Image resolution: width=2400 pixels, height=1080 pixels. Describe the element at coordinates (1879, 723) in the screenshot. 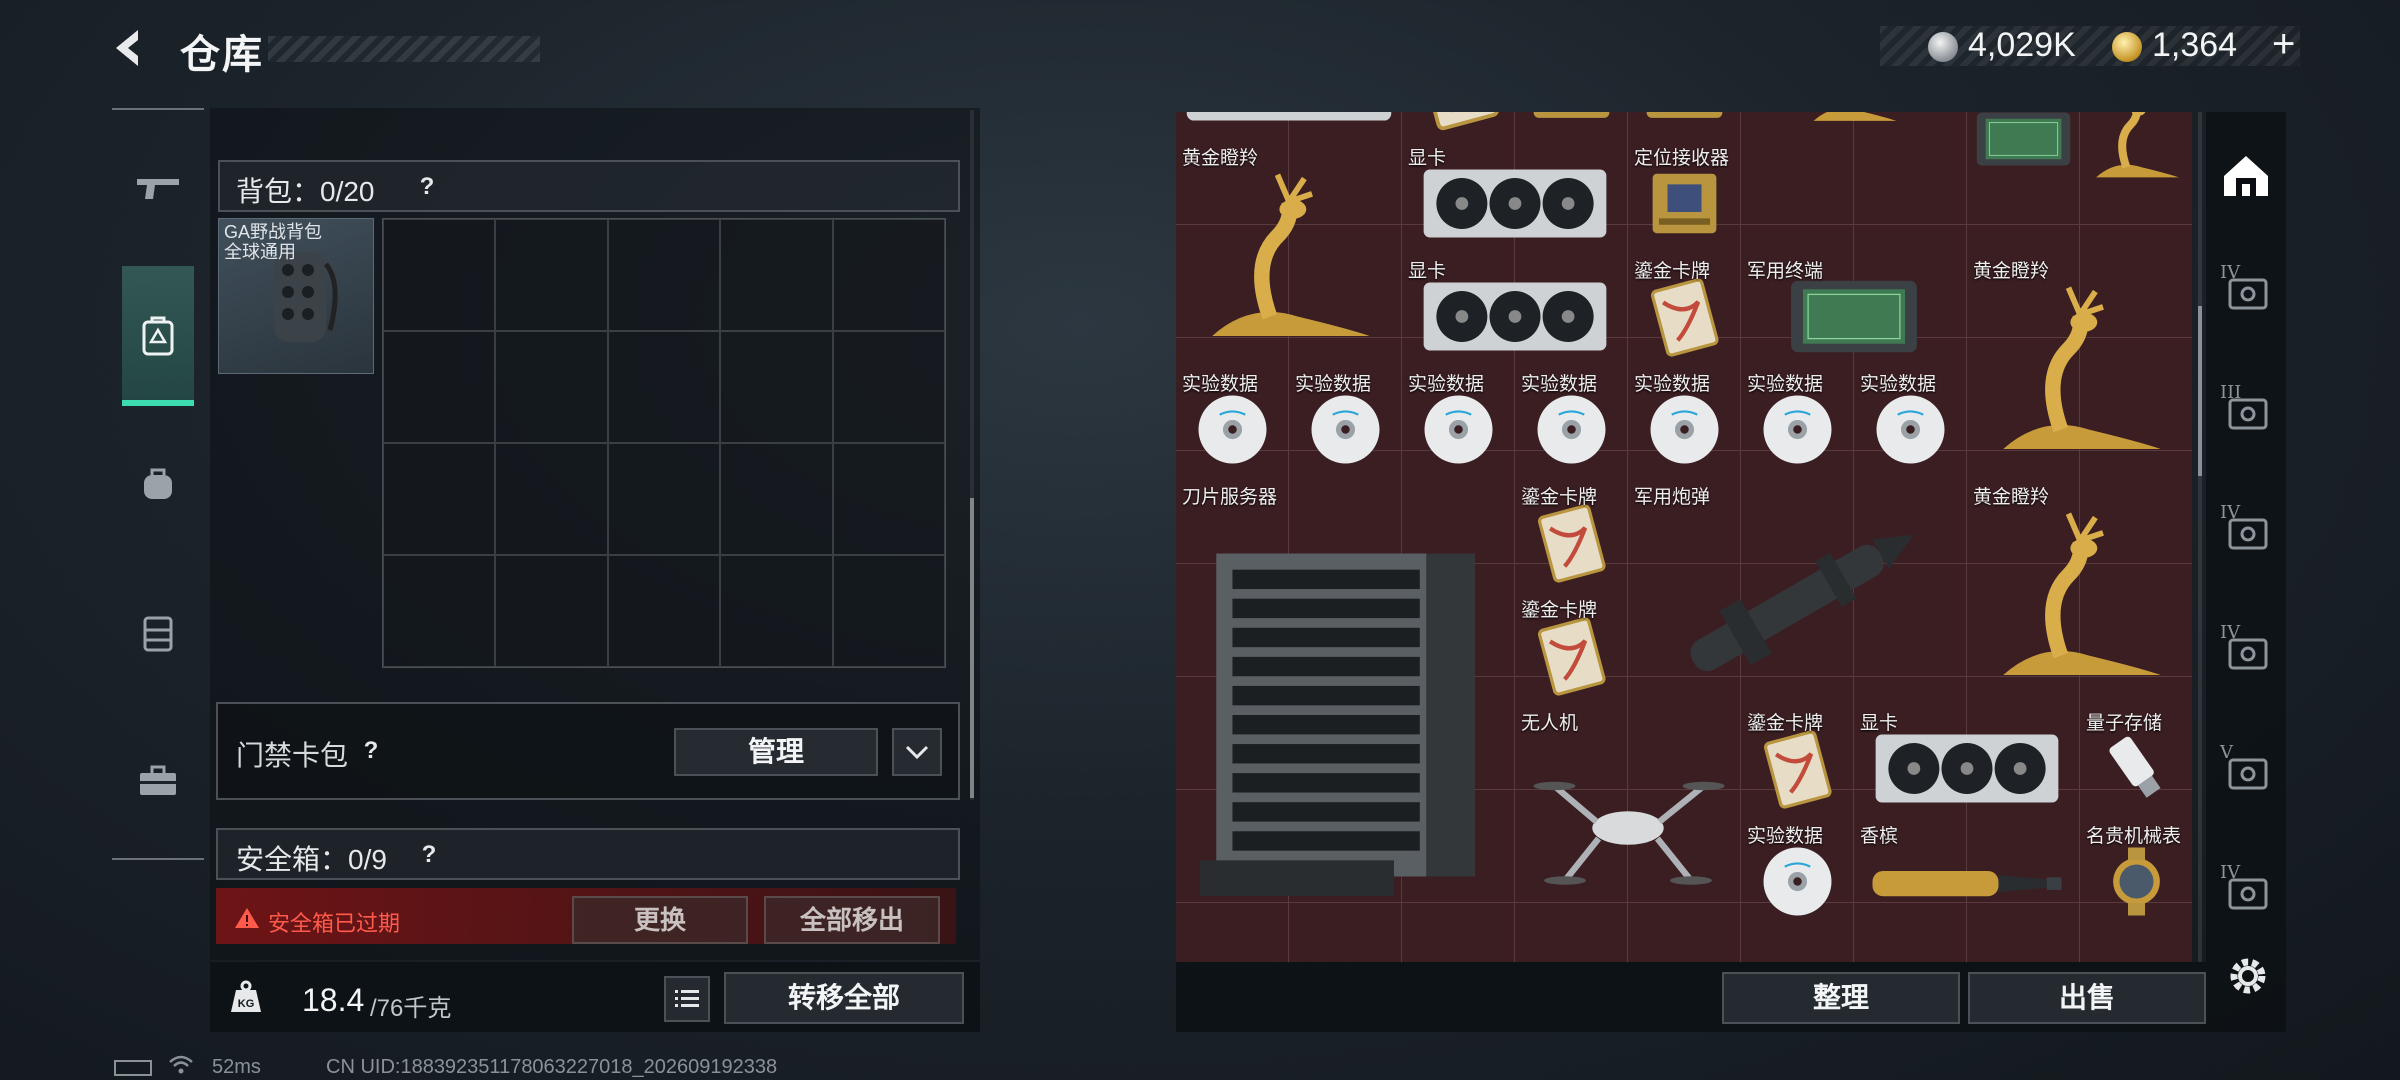

I see `storage-item-label: 显卡` at that location.